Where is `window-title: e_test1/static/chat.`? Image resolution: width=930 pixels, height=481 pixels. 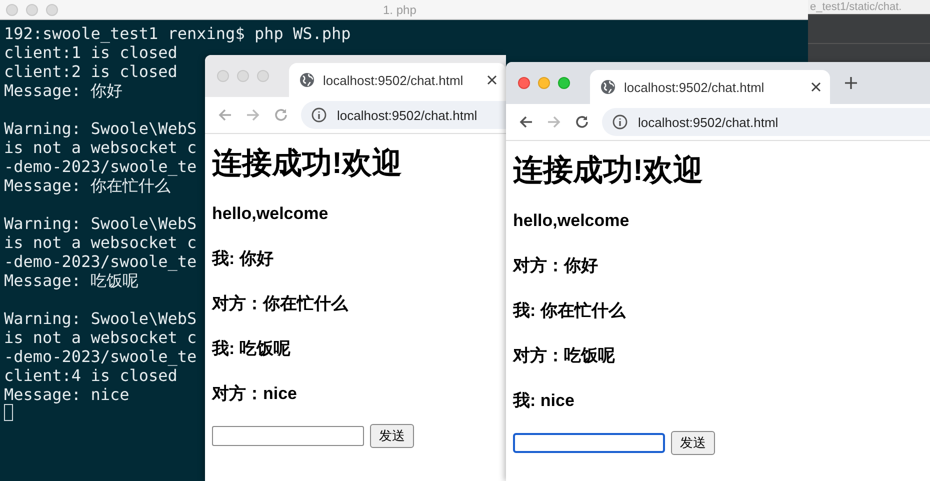
window-title: e_test1/static/chat. is located at coordinates (856, 7).